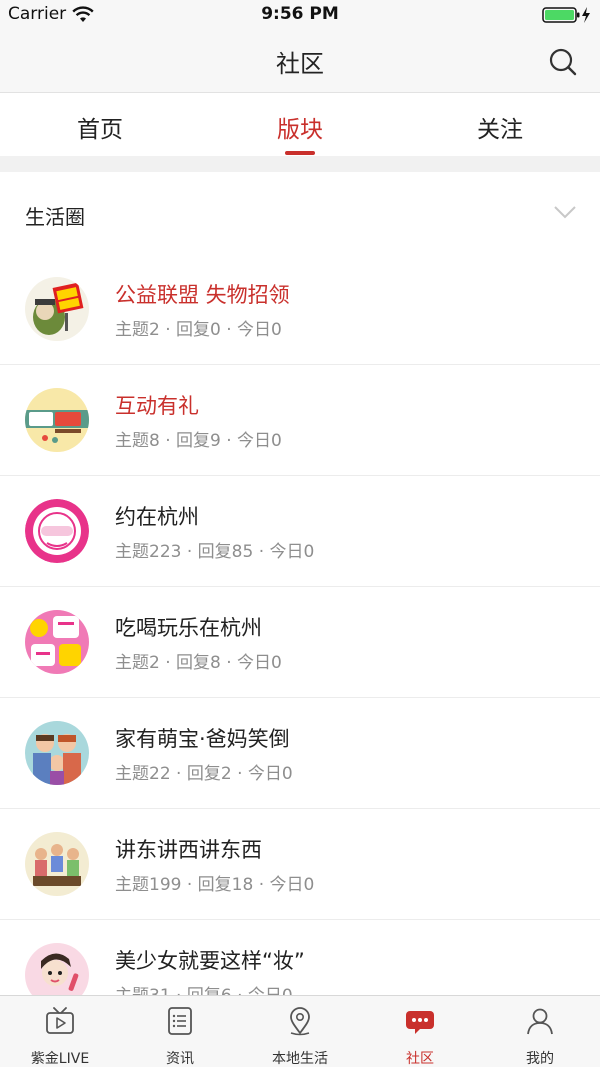 This screenshot has width=600, height=1067. What do you see at coordinates (300, 864) in the screenshot?
I see `list-item: 讲东讲西讲东西 主题199 · 回复18 · 今日0` at bounding box center [300, 864].